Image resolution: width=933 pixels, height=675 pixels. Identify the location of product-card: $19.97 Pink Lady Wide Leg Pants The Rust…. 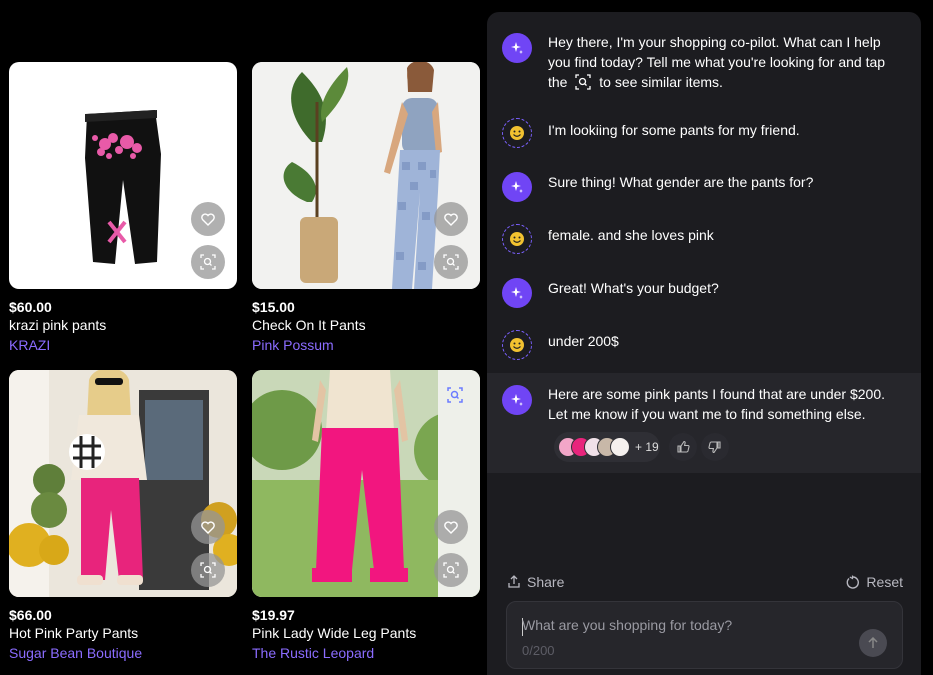
(366, 516).